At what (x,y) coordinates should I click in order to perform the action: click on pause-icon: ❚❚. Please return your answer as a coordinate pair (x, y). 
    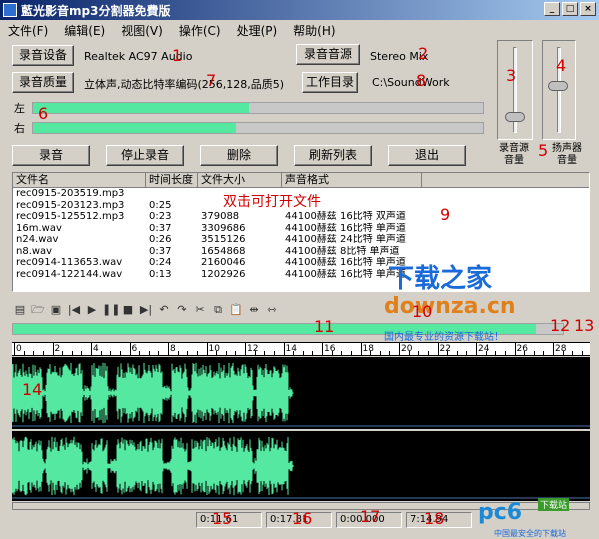
    Looking at the image, I should click on (111, 310).